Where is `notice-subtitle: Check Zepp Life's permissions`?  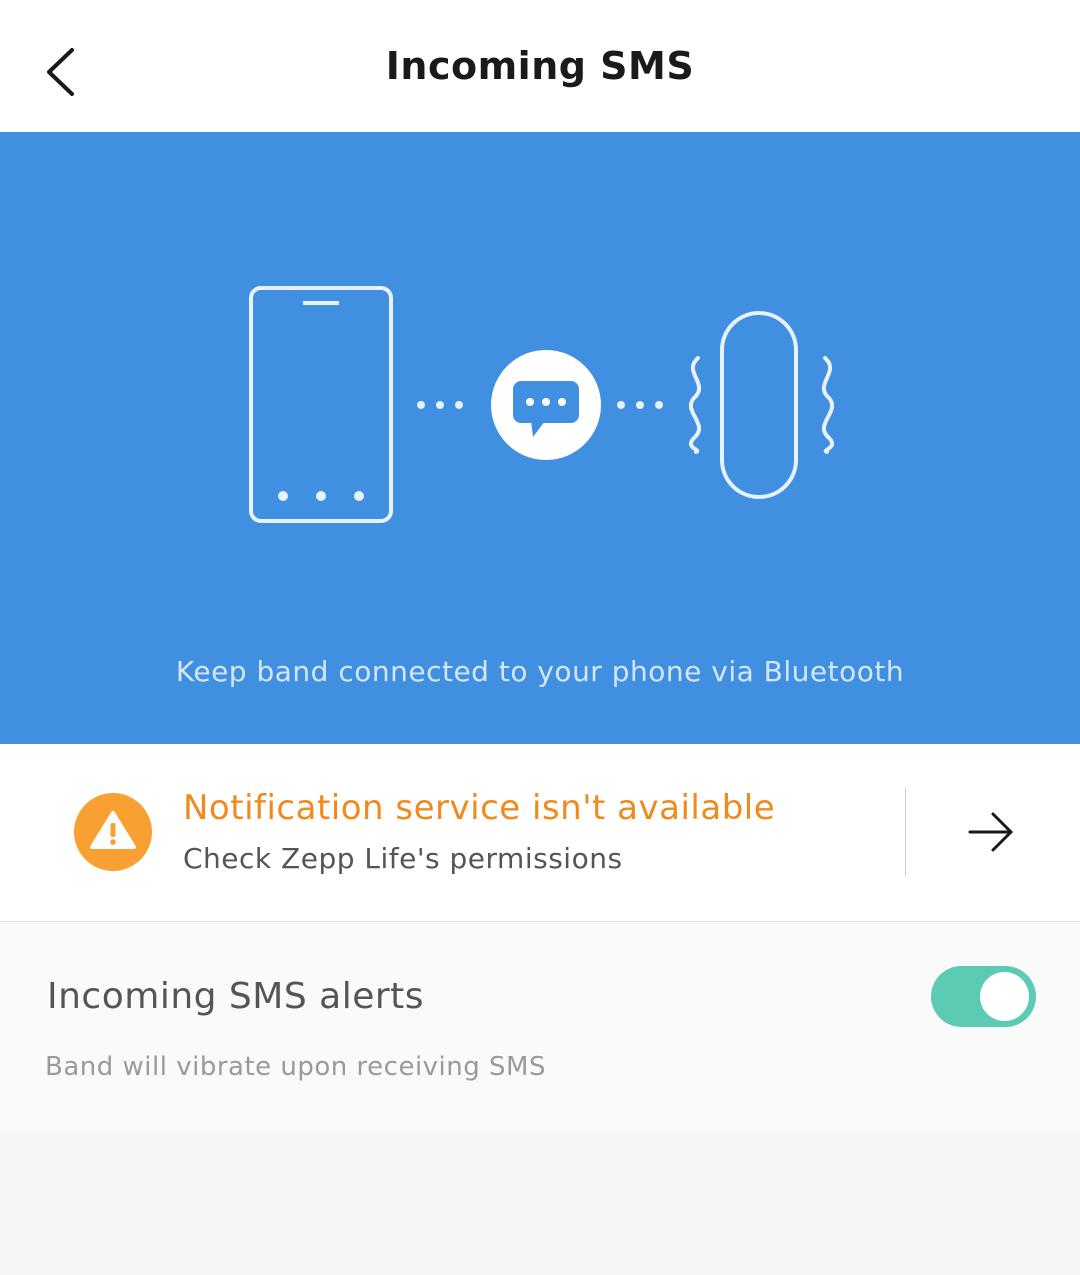 notice-subtitle: Check Zepp Life's permissions is located at coordinates (403, 858).